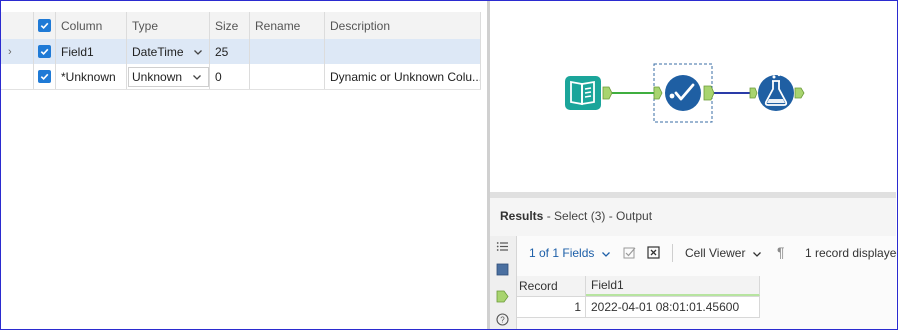 This screenshot has width=898, height=330. Describe the element at coordinates (672, 253) in the screenshot. I see `toolbar-divider` at that location.